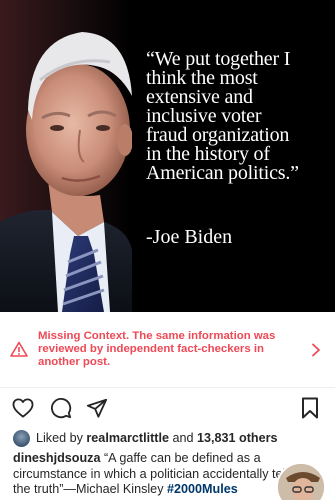  Describe the element at coordinates (61, 438) in the screenshot. I see `likes-prefix: Liked by` at that location.